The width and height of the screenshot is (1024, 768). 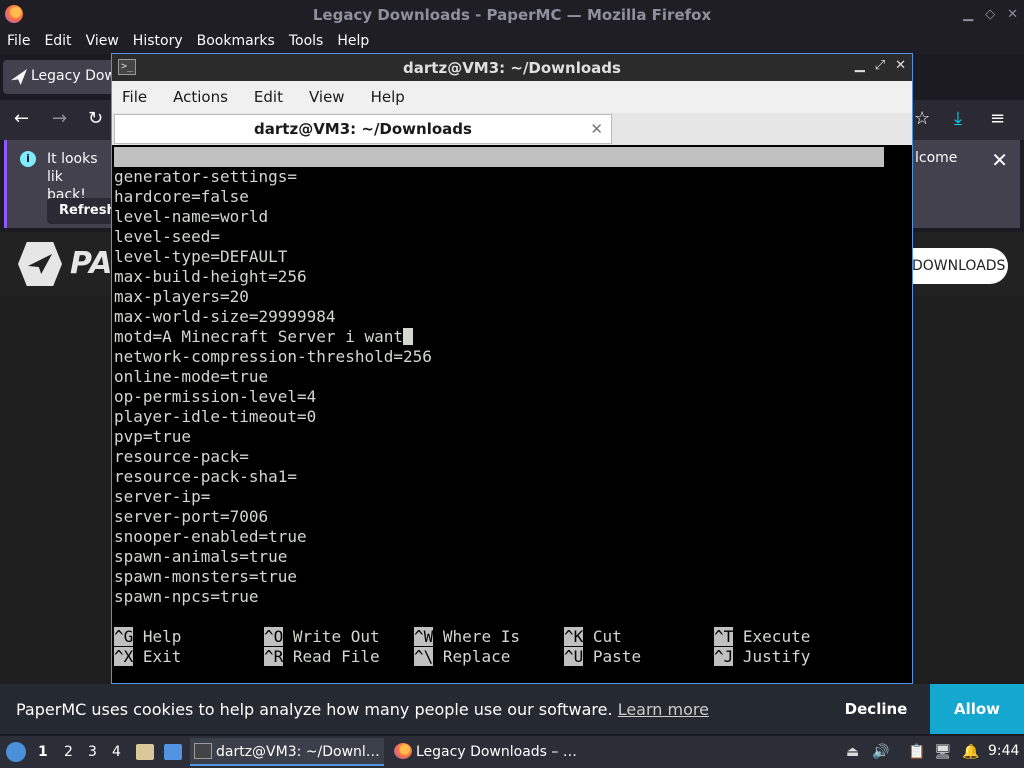 What do you see at coordinates (876, 709) in the screenshot?
I see `decline-button: Decline` at bounding box center [876, 709].